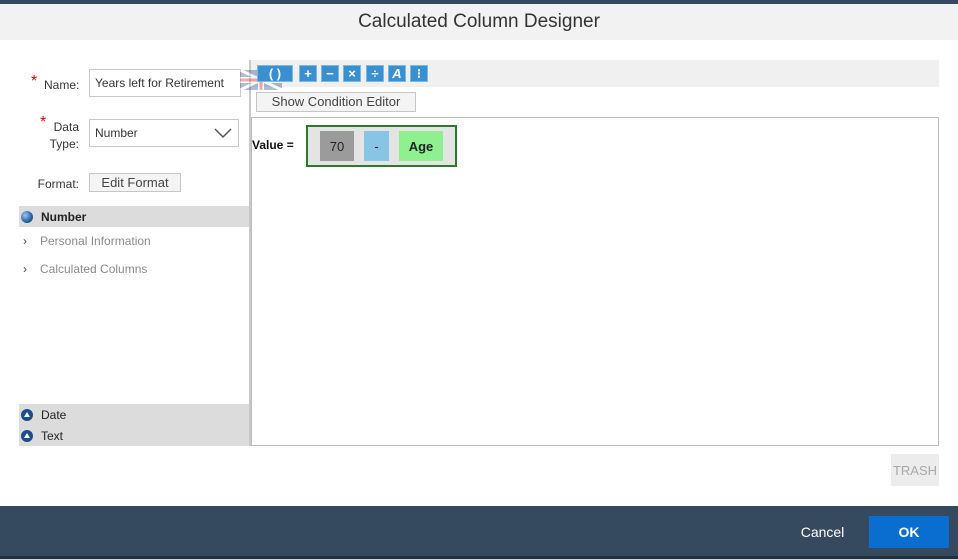 This screenshot has width=958, height=559. Describe the element at coordinates (165, 83) in the screenshot. I see `name-input: Years left for Retirement` at that location.